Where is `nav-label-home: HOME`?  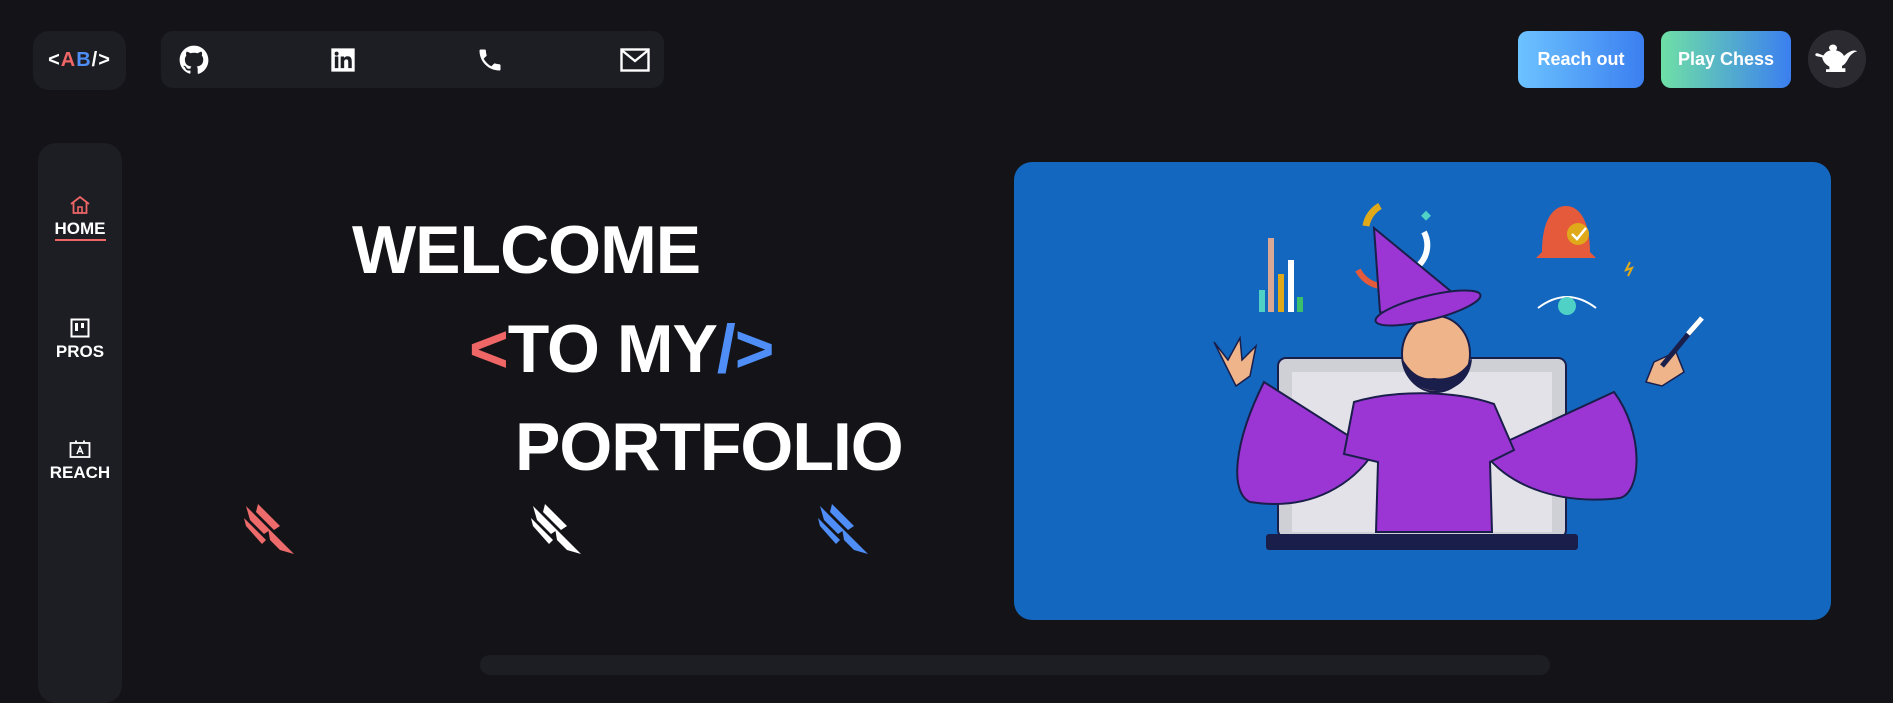
nav-label-home: HOME is located at coordinates (80, 230).